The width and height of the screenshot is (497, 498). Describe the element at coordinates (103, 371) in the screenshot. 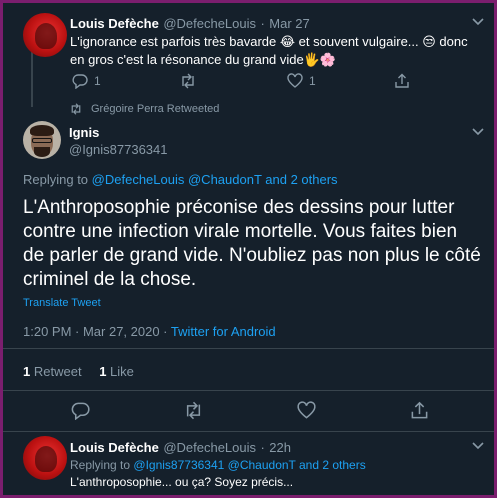

I see `like-stat-count: 1` at that location.